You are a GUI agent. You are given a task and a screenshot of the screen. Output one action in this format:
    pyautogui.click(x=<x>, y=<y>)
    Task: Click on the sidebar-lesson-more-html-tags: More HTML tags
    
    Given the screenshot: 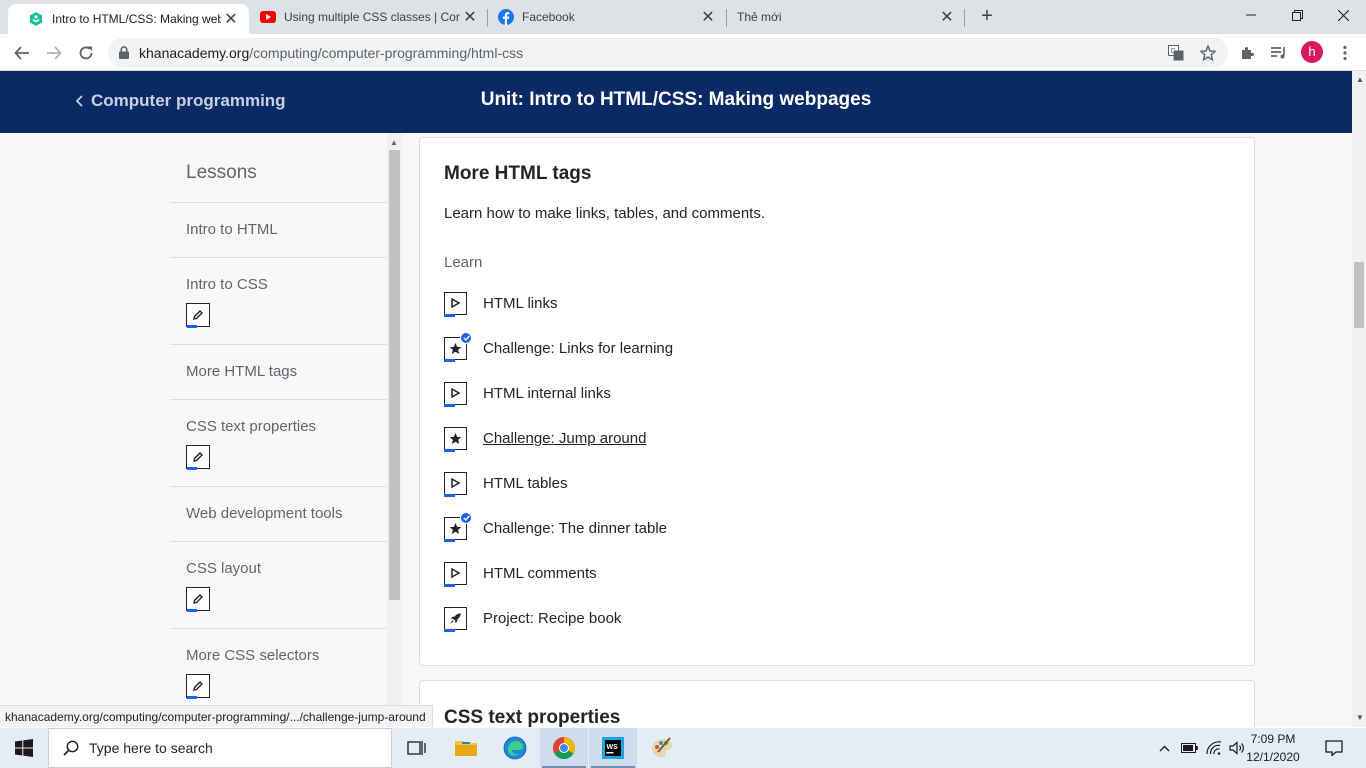 What is the action you would take?
    pyautogui.click(x=278, y=371)
    